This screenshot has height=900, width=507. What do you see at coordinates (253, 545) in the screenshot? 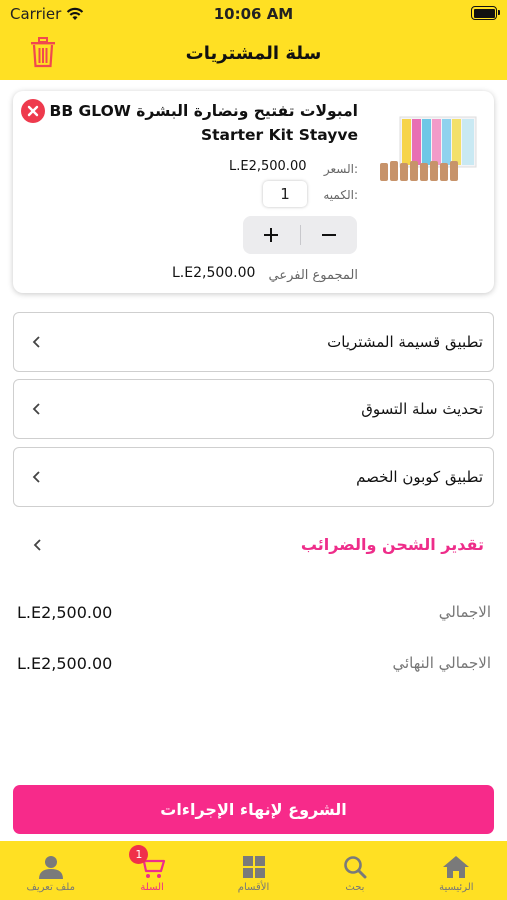
I see `estimate-shipping-row: تقدير الشحن والضرائب` at bounding box center [253, 545].